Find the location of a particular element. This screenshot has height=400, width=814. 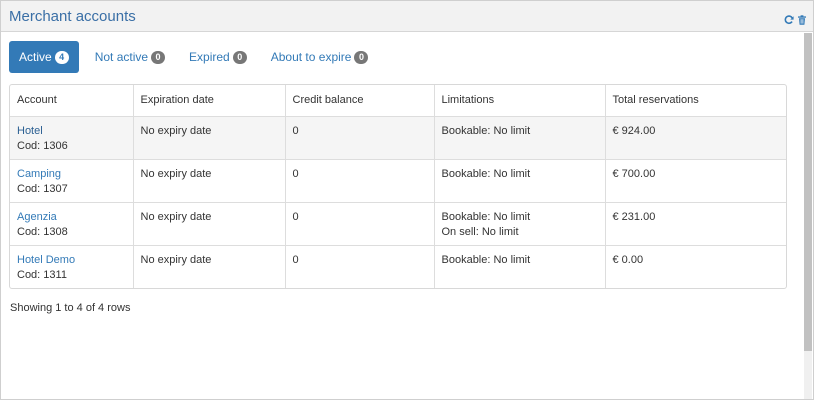

tab-label: About to expire is located at coordinates (311, 57).